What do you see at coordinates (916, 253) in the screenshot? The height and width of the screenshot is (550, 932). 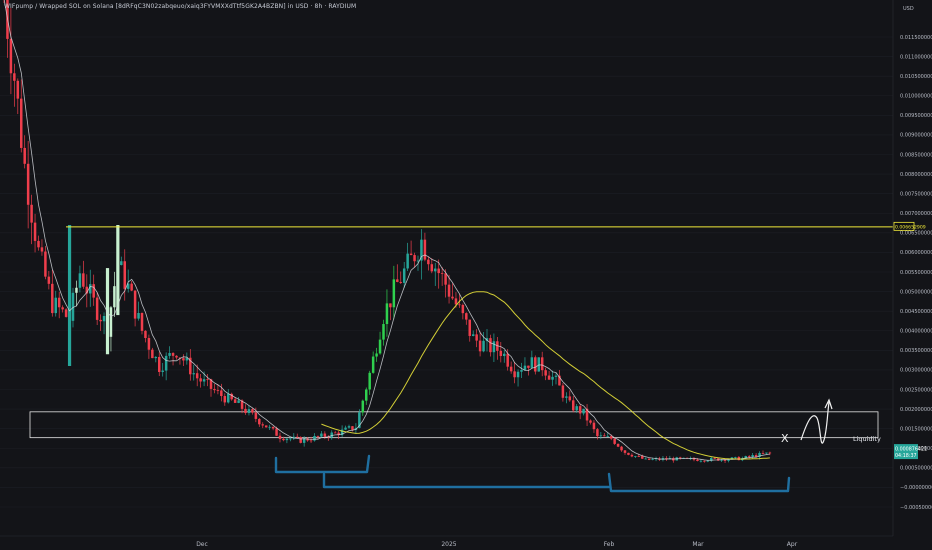 I see `price-tick-label: 0.006000000` at bounding box center [916, 253].